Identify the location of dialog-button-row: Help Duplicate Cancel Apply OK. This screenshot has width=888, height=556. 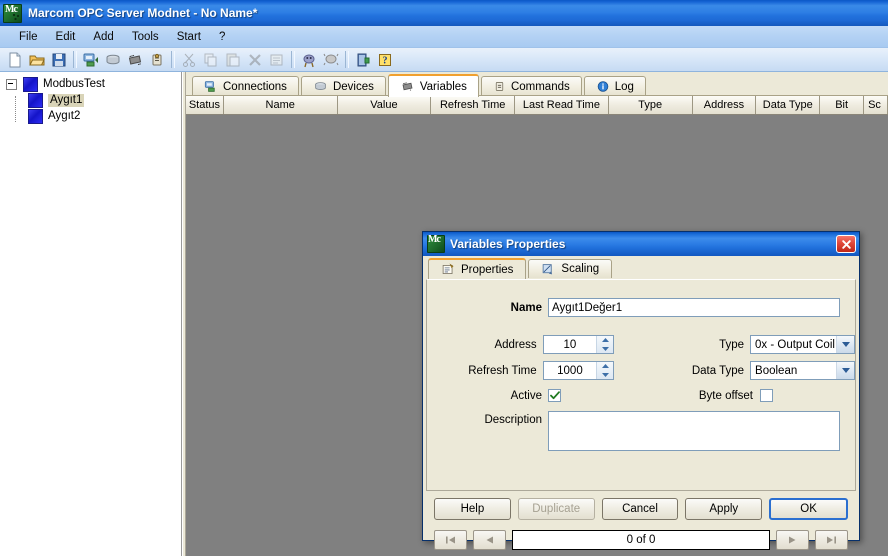
(641, 509).